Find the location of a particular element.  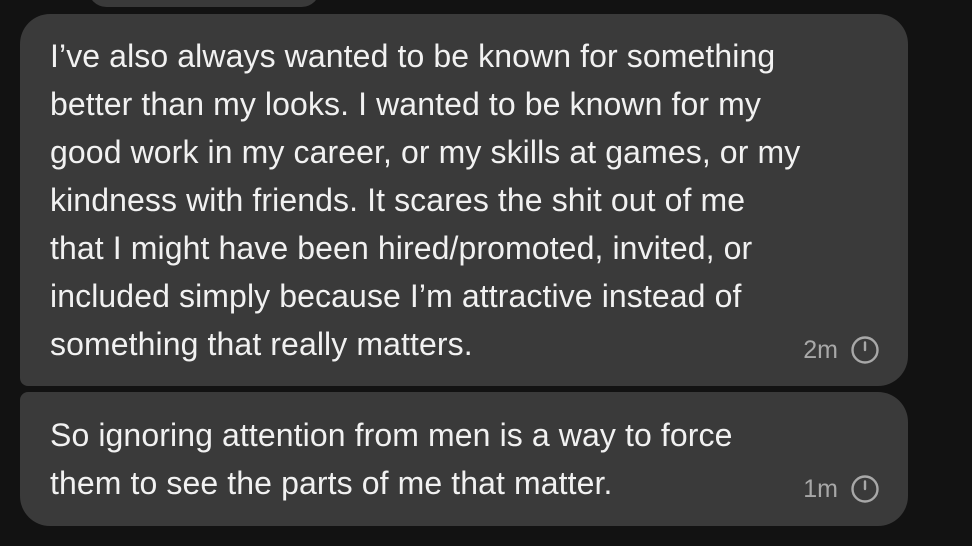

message-meta: 2m is located at coordinates (841, 350).